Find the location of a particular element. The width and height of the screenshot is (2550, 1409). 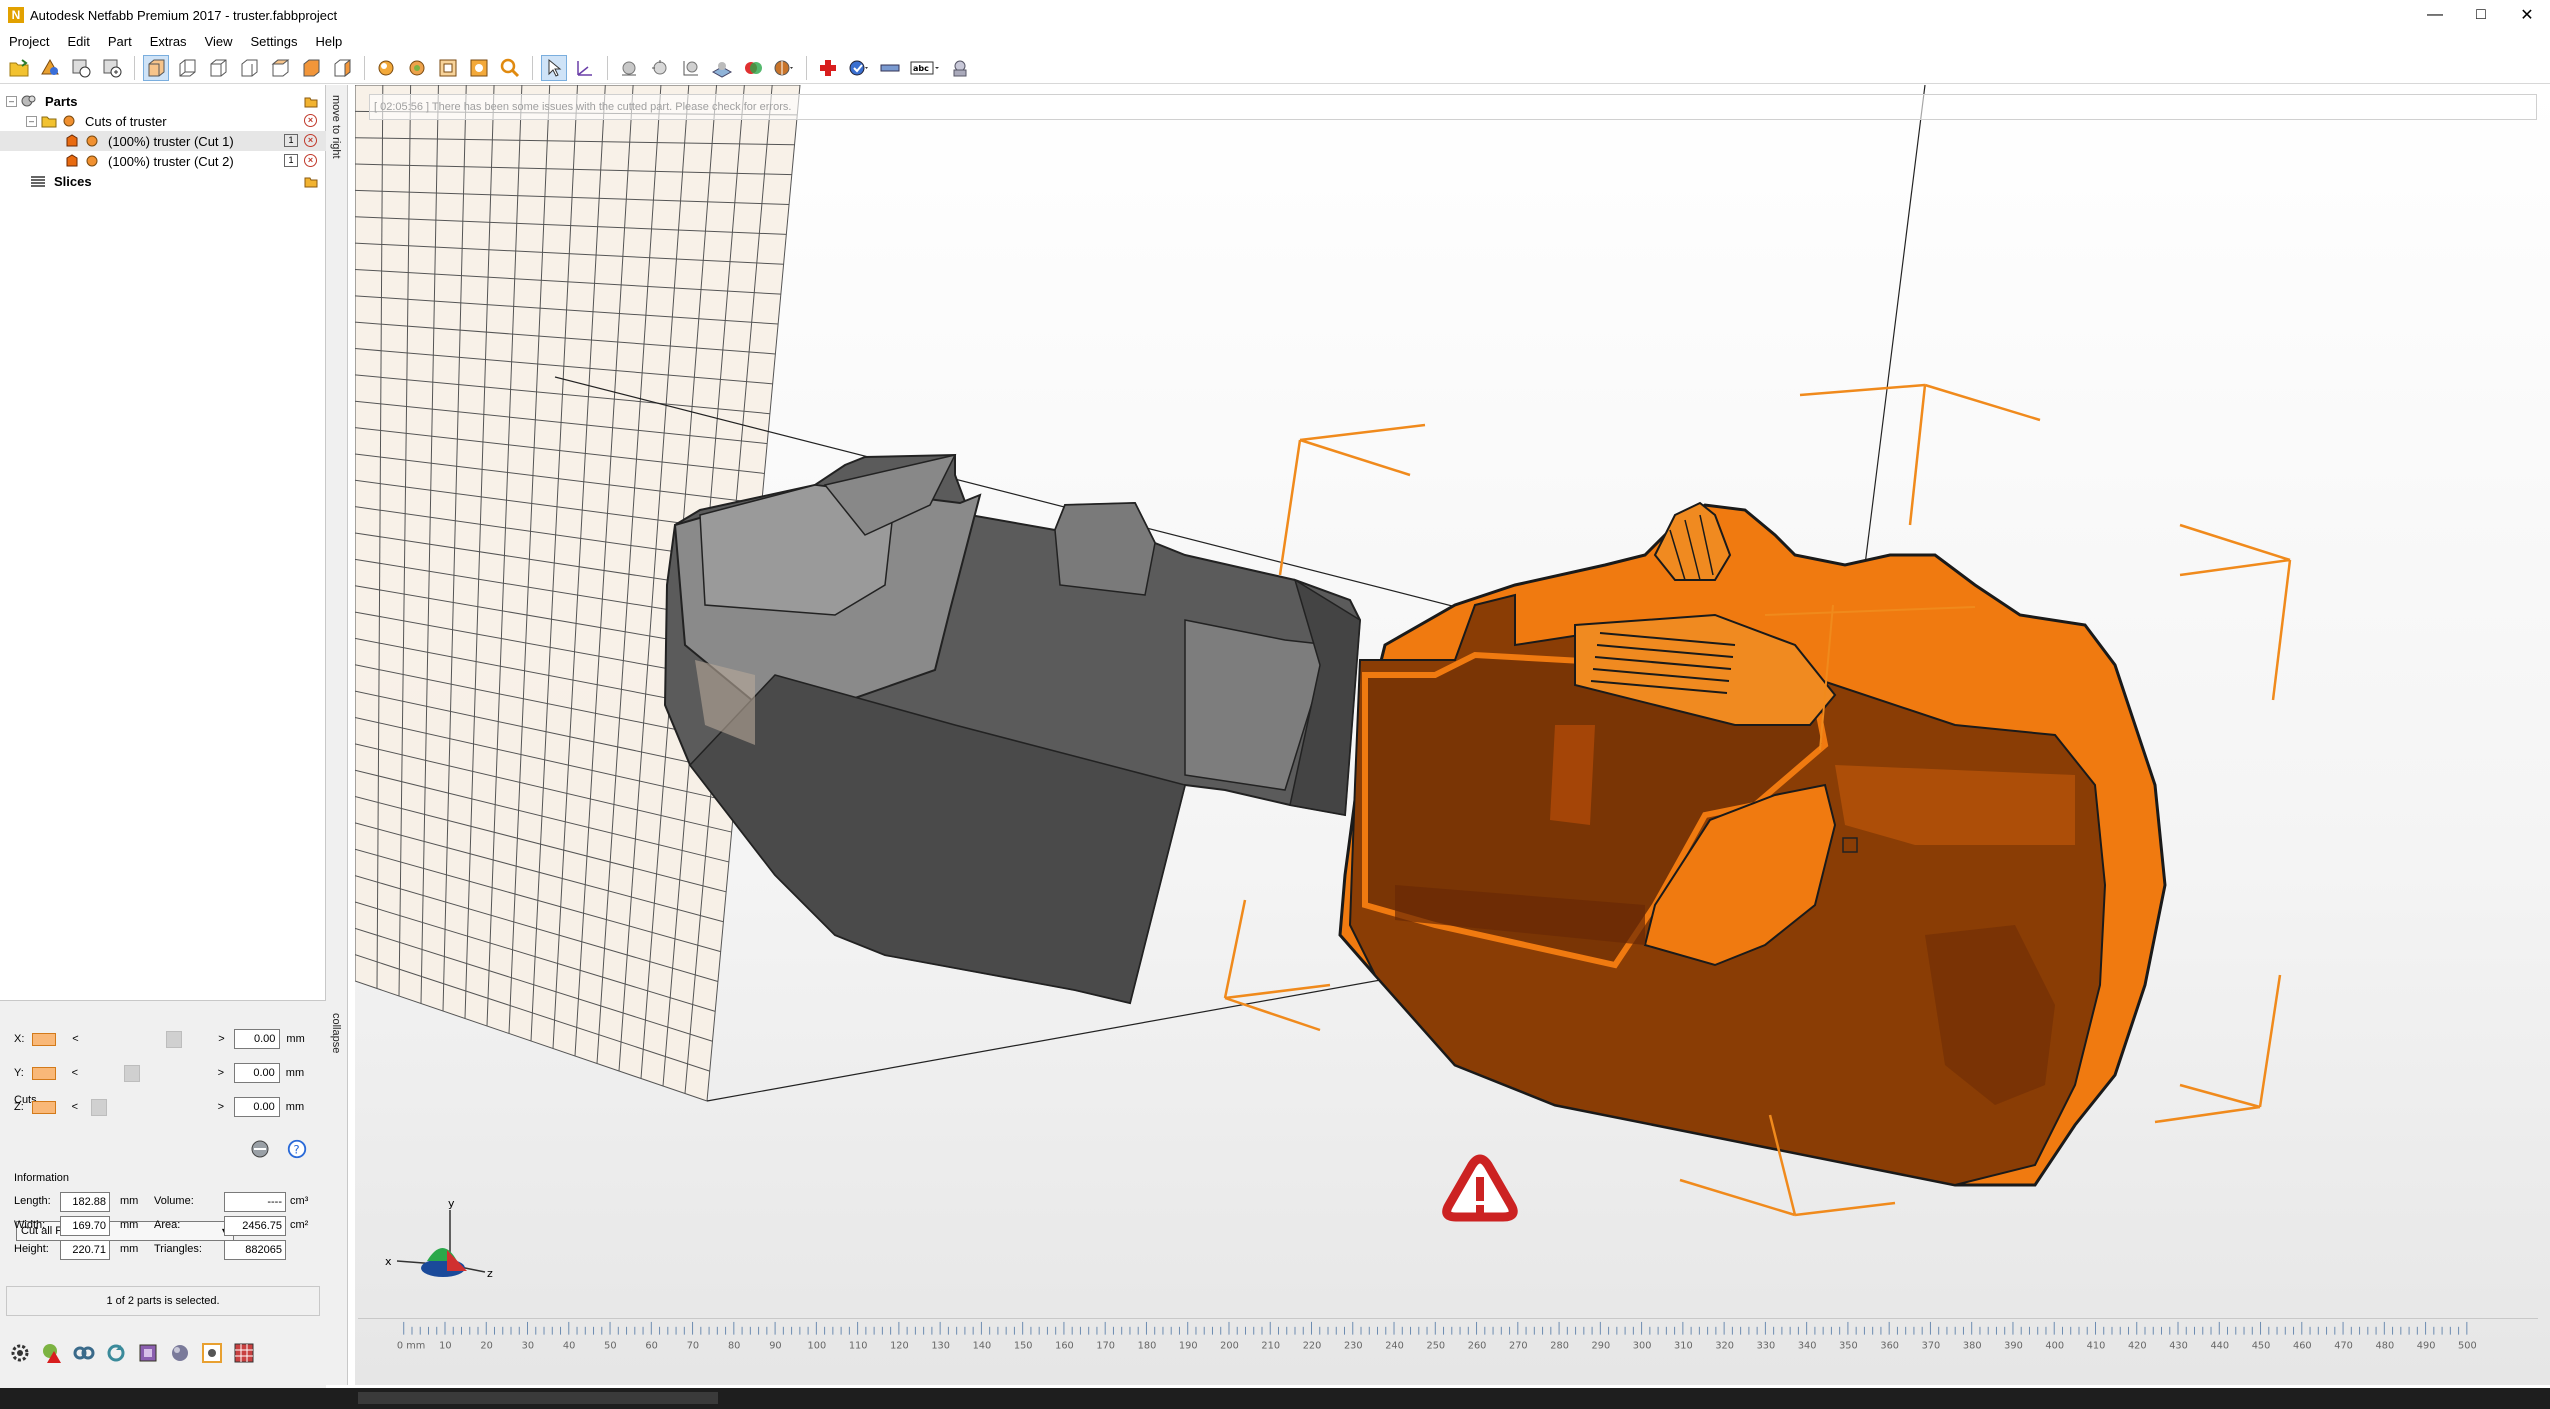

menu-project: Project is located at coordinates (29, 41).